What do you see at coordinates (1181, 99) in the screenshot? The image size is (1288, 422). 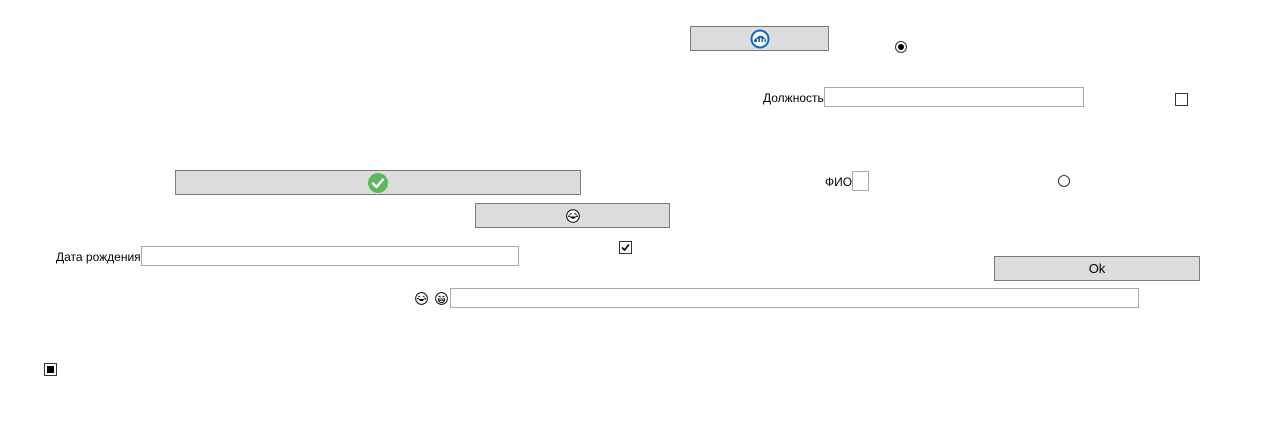 I see `checkbox-right` at bounding box center [1181, 99].